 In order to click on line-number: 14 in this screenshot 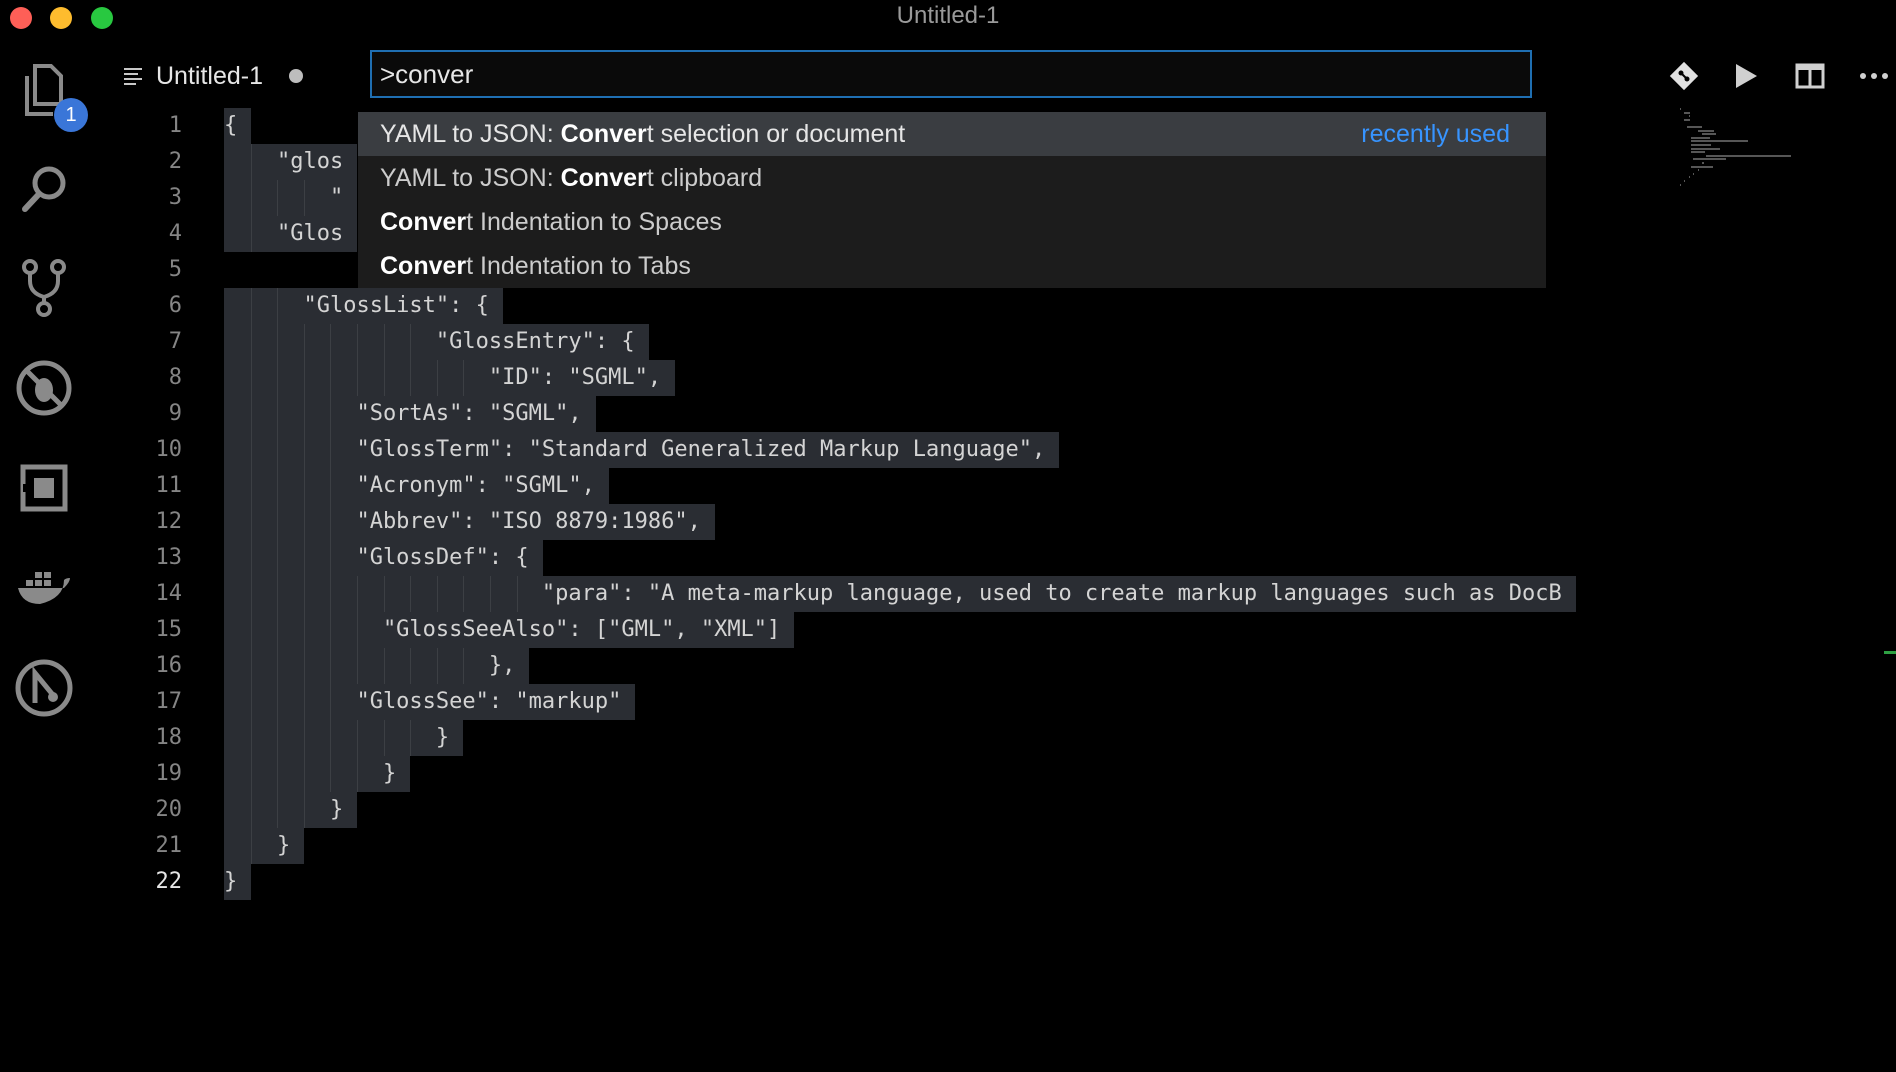, I will do `click(169, 593)`.